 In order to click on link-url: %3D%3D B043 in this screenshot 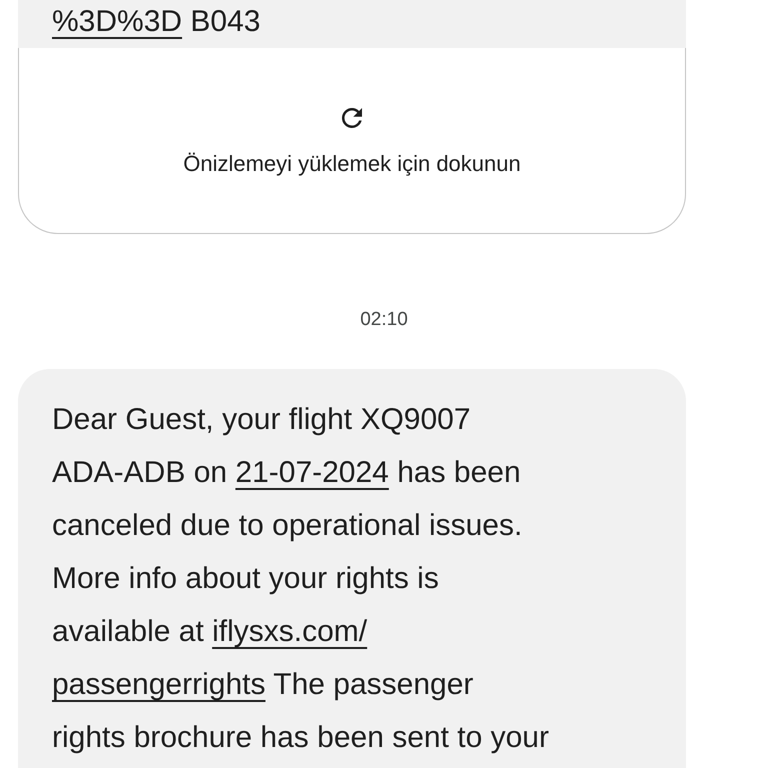, I will do `click(156, 22)`.